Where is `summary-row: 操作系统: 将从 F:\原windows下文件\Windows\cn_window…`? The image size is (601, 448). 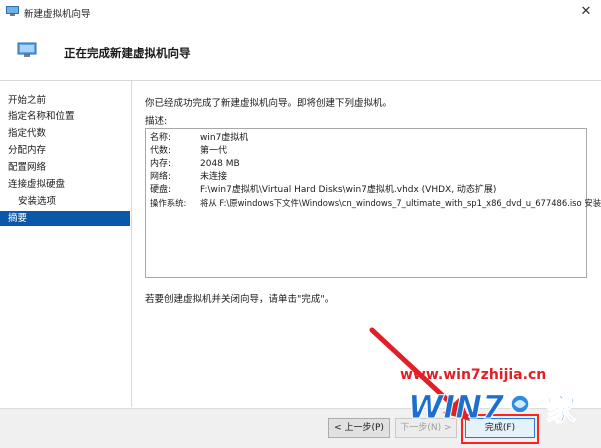
summary-row: 操作系统: 将从 F:\原windows下文件\Windows\cn_window… is located at coordinates (375, 203).